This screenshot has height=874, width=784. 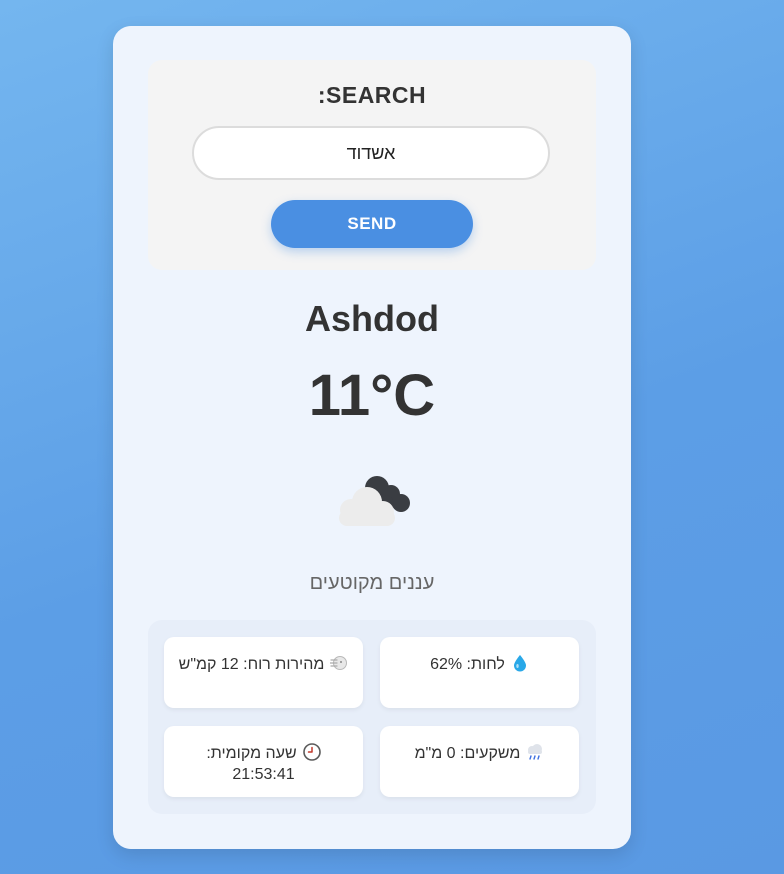 I want to click on partly-cloudy-dark-icon, so click(x=374, y=501).